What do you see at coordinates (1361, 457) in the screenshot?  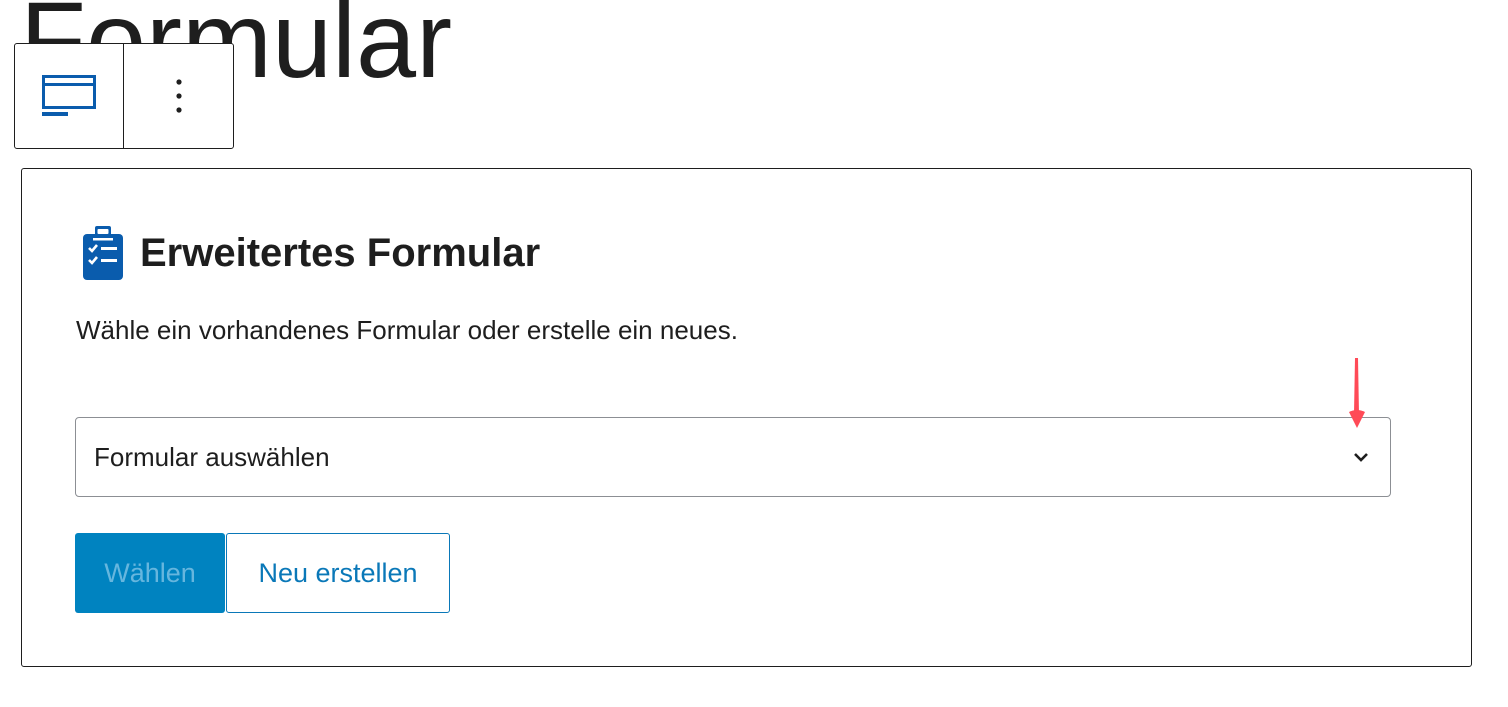 I see `chevron-down-icon` at bounding box center [1361, 457].